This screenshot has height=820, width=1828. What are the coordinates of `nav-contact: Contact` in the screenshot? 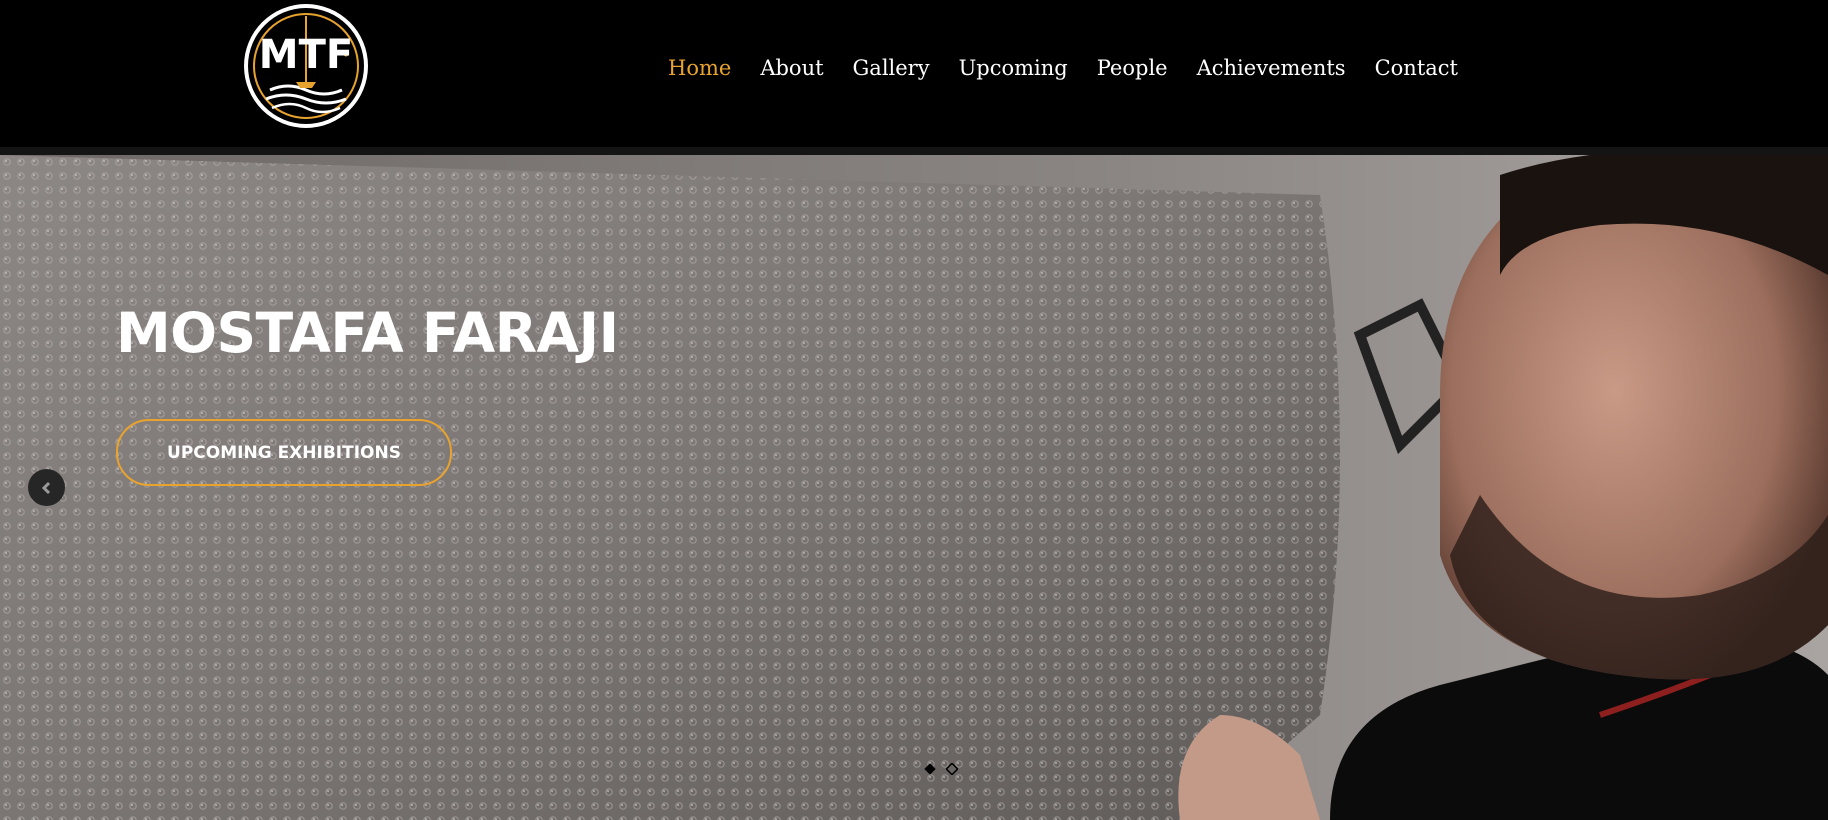 It's located at (1416, 68).